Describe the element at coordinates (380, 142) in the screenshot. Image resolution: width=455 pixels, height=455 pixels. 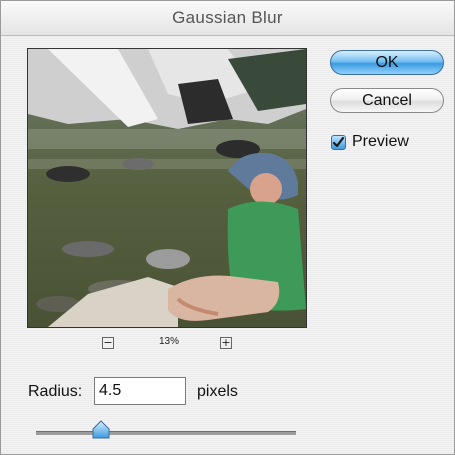
I see `preview-checkbox-label: Preview` at that location.